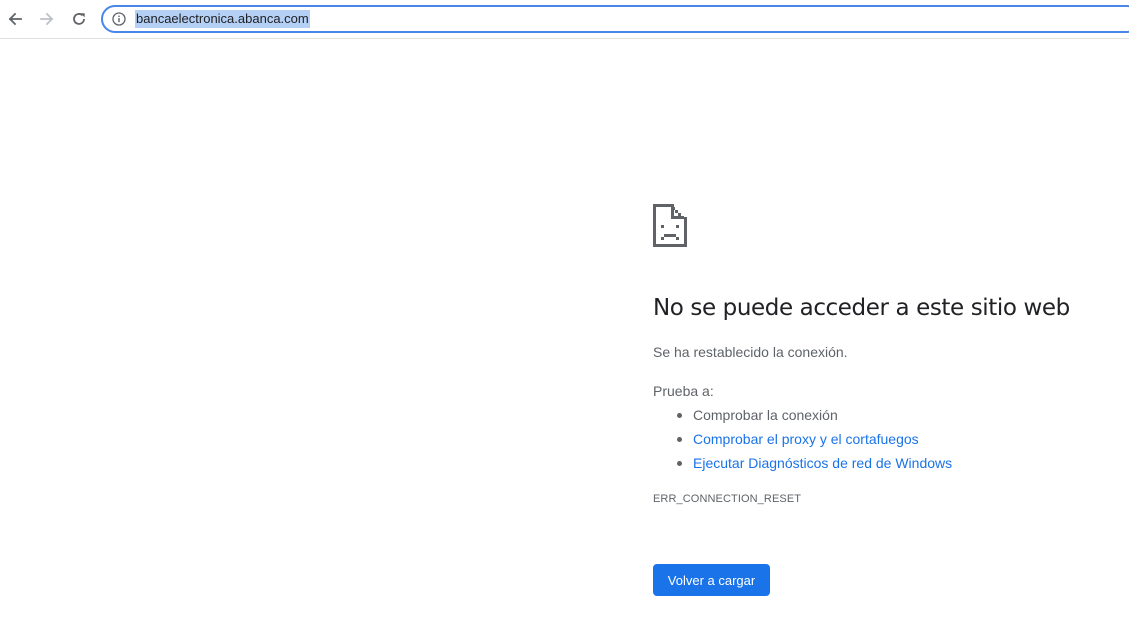 The image size is (1129, 624). What do you see at coordinates (861, 308) in the screenshot?
I see `error-heading: No se puede acceder a este sitio web` at bounding box center [861, 308].